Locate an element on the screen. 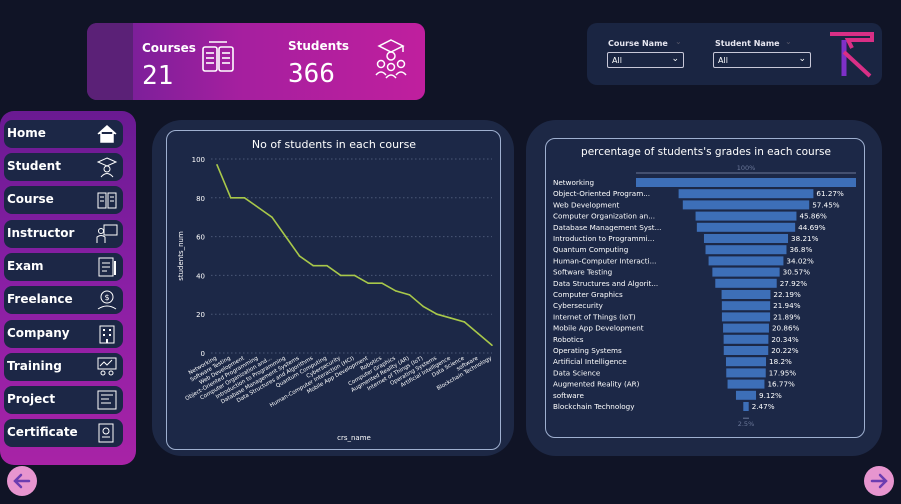  value-label: 9.12% is located at coordinates (770, 395).